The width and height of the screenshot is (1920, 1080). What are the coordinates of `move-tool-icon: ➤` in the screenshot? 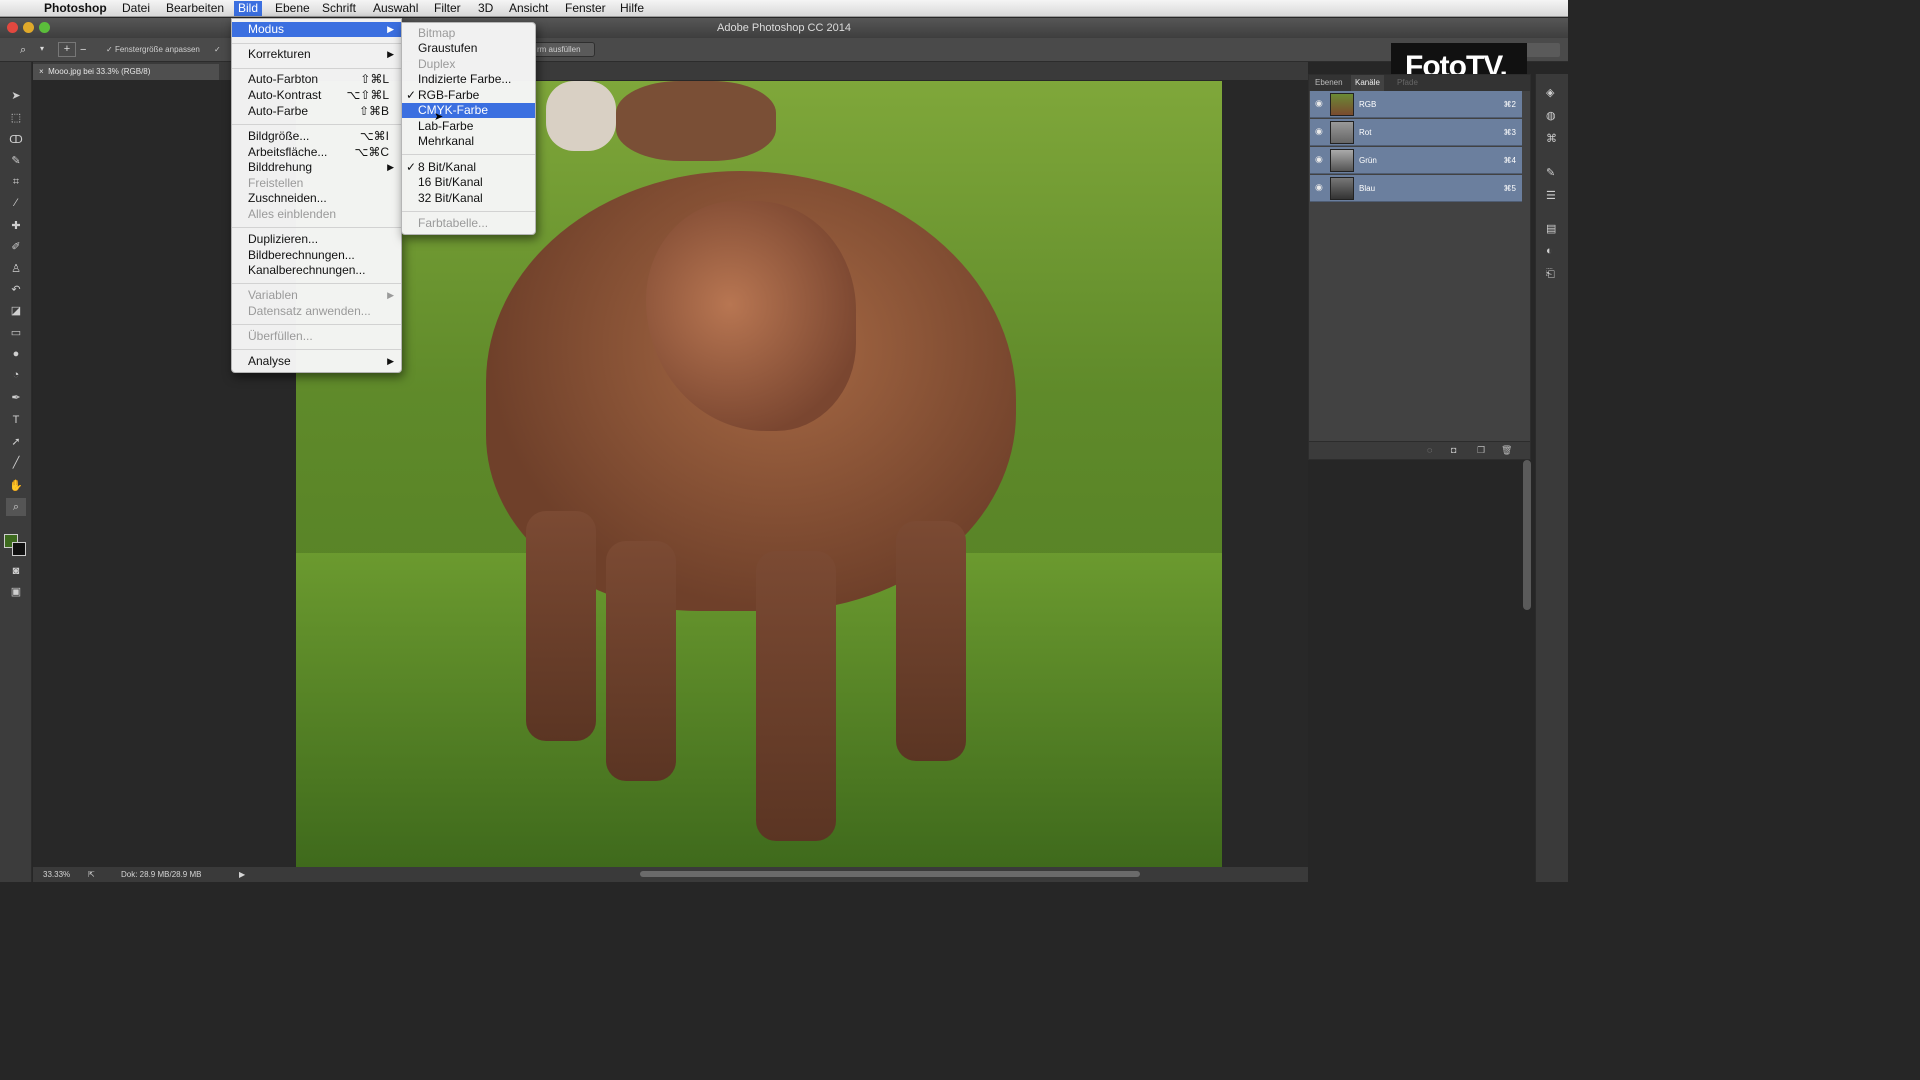 It's located at (16, 96).